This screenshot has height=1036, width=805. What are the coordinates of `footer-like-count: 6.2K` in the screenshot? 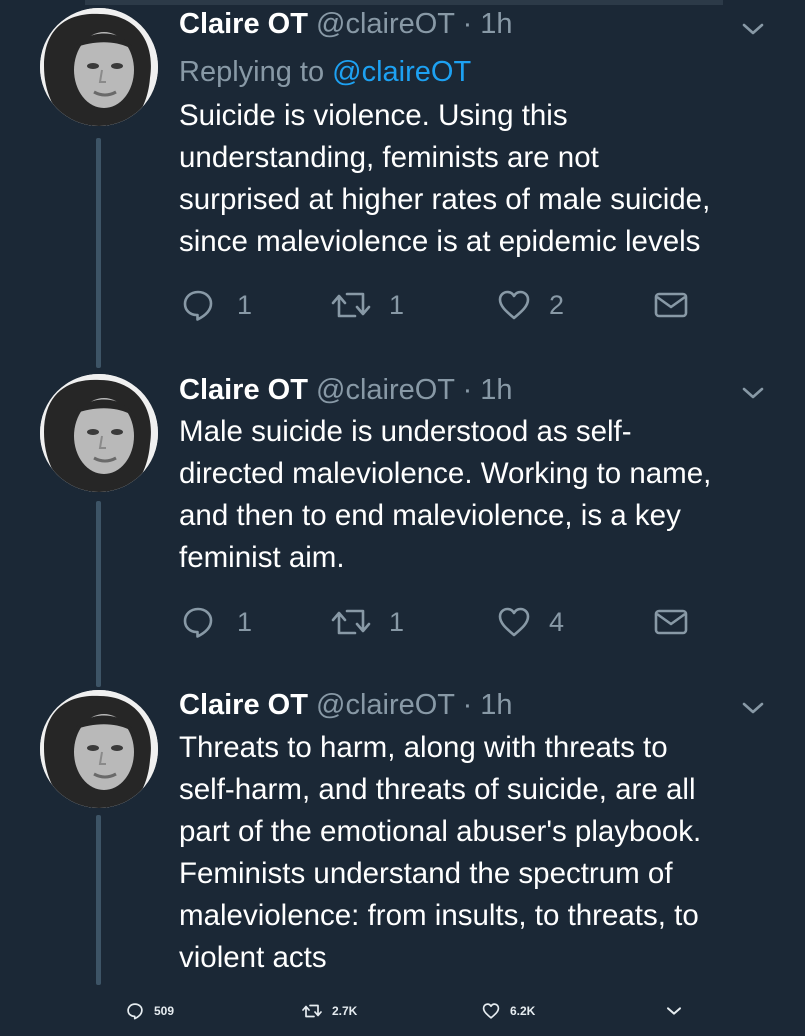 It's located at (523, 1011).